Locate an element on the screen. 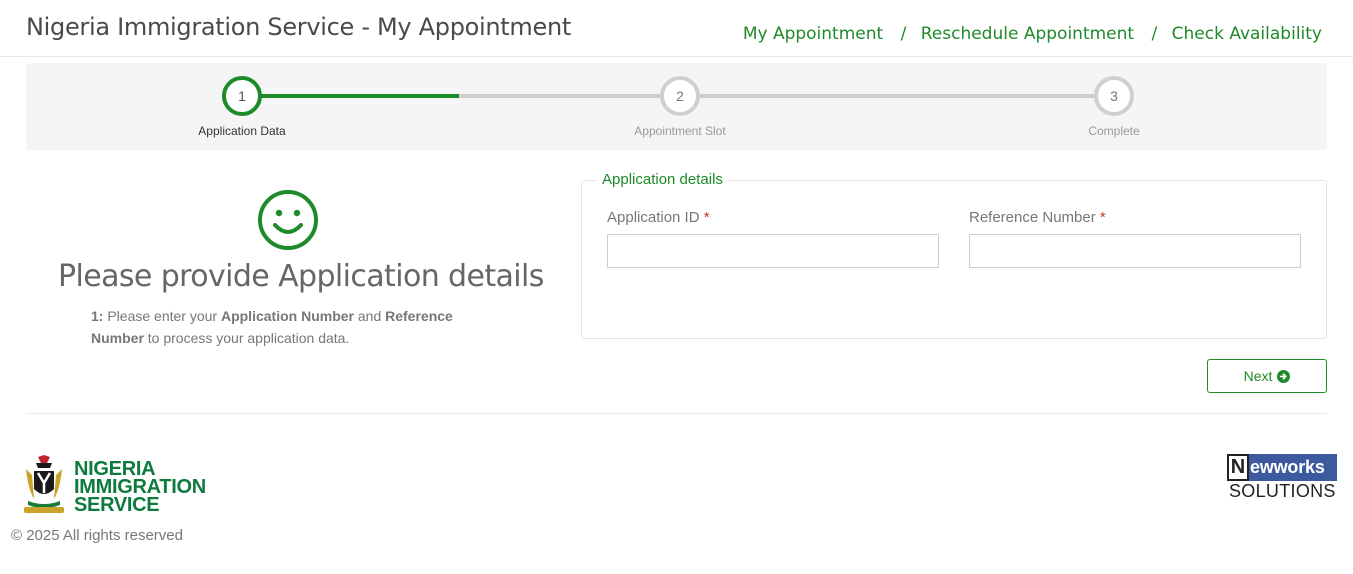  arrow-circle-right-icon is located at coordinates (1284, 376).